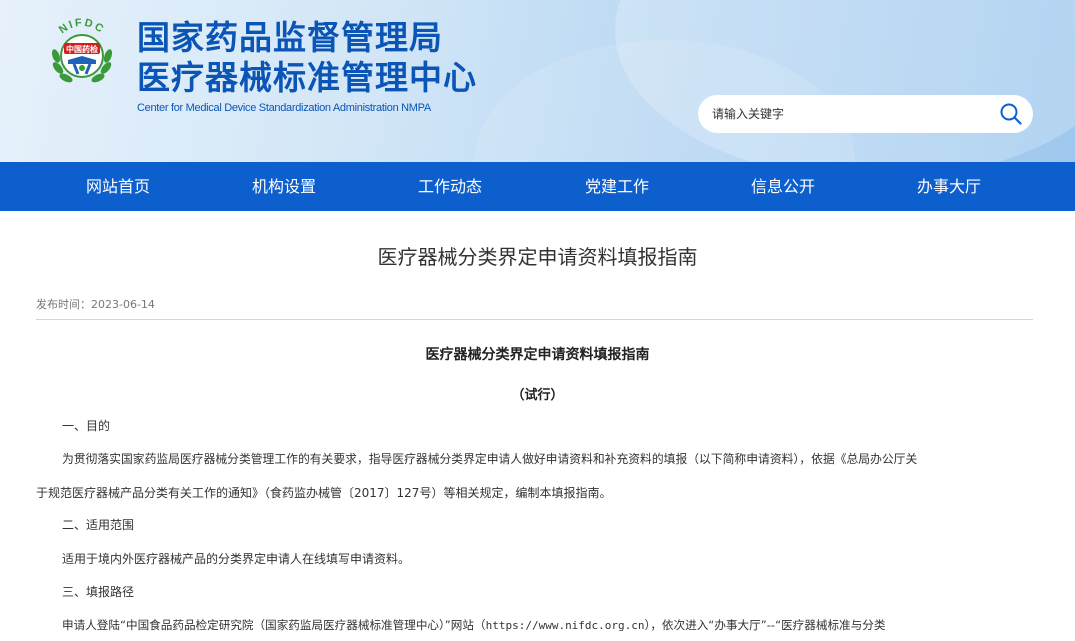 The width and height of the screenshot is (1075, 641). I want to click on publish-date: 发布时间：2023-06-14, so click(95, 304).